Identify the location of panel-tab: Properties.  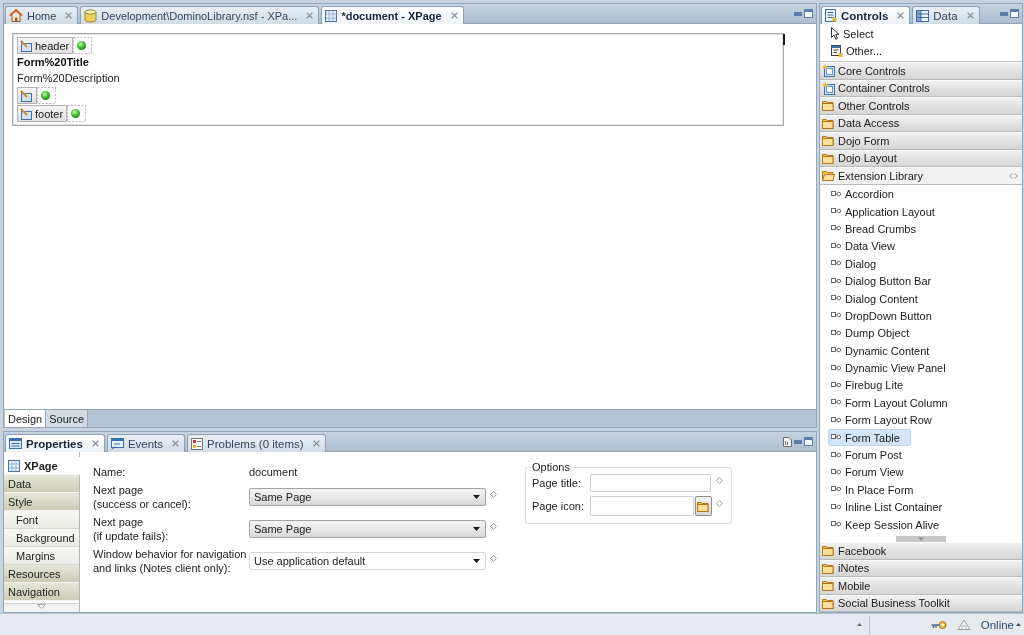
(55, 443).